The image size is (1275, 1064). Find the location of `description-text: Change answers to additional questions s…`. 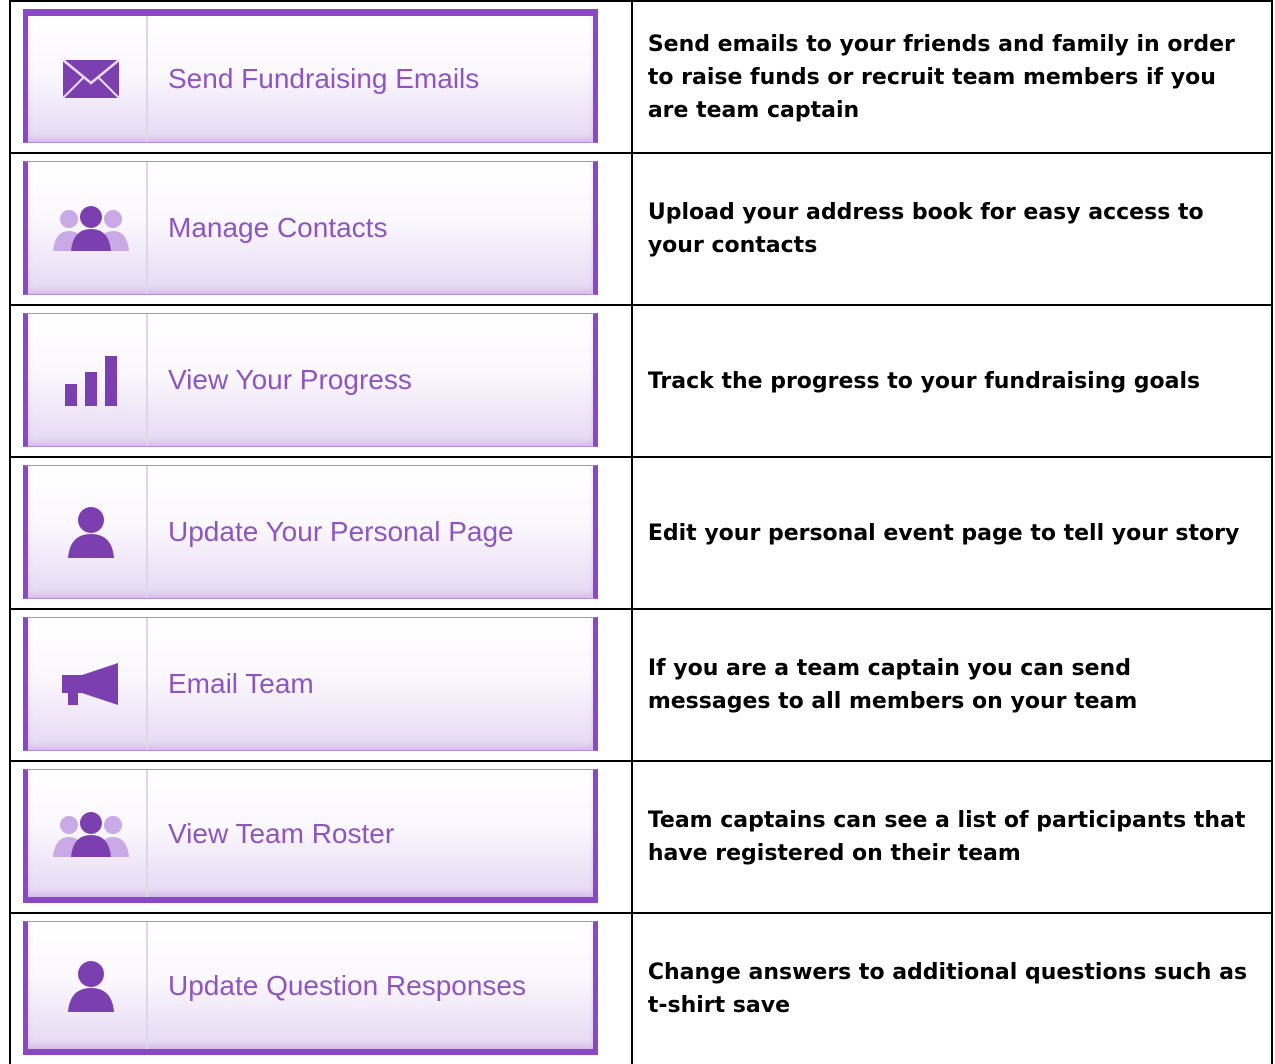

description-text: Change answers to additional questions s… is located at coordinates (947, 989).